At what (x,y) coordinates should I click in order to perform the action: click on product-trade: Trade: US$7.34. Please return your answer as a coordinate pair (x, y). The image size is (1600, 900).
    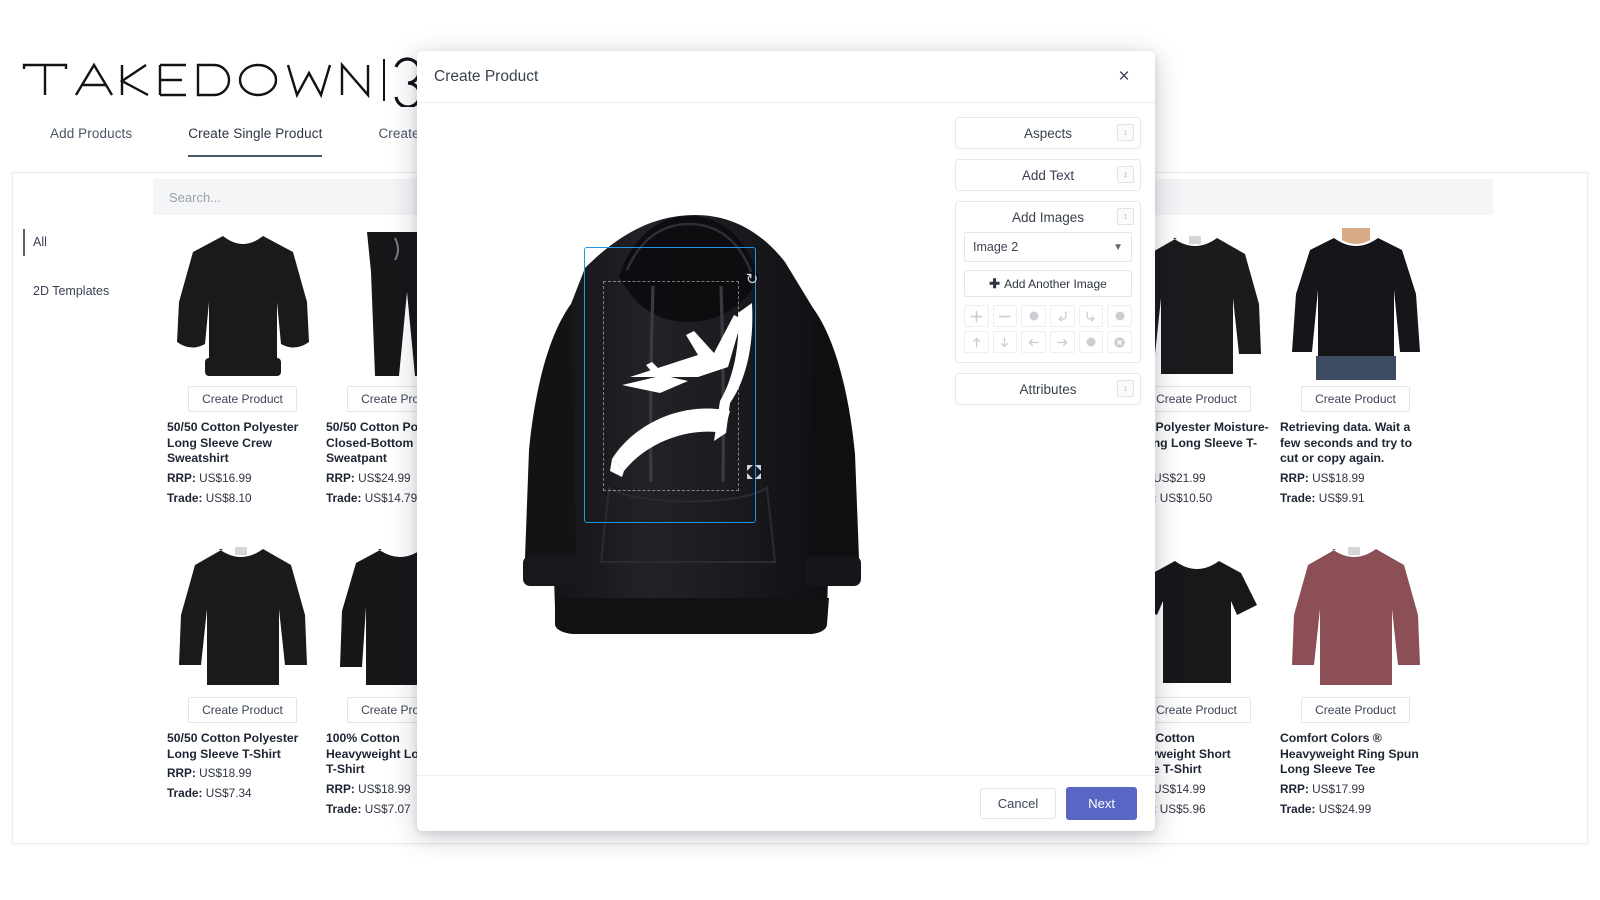
    Looking at the image, I should click on (209, 793).